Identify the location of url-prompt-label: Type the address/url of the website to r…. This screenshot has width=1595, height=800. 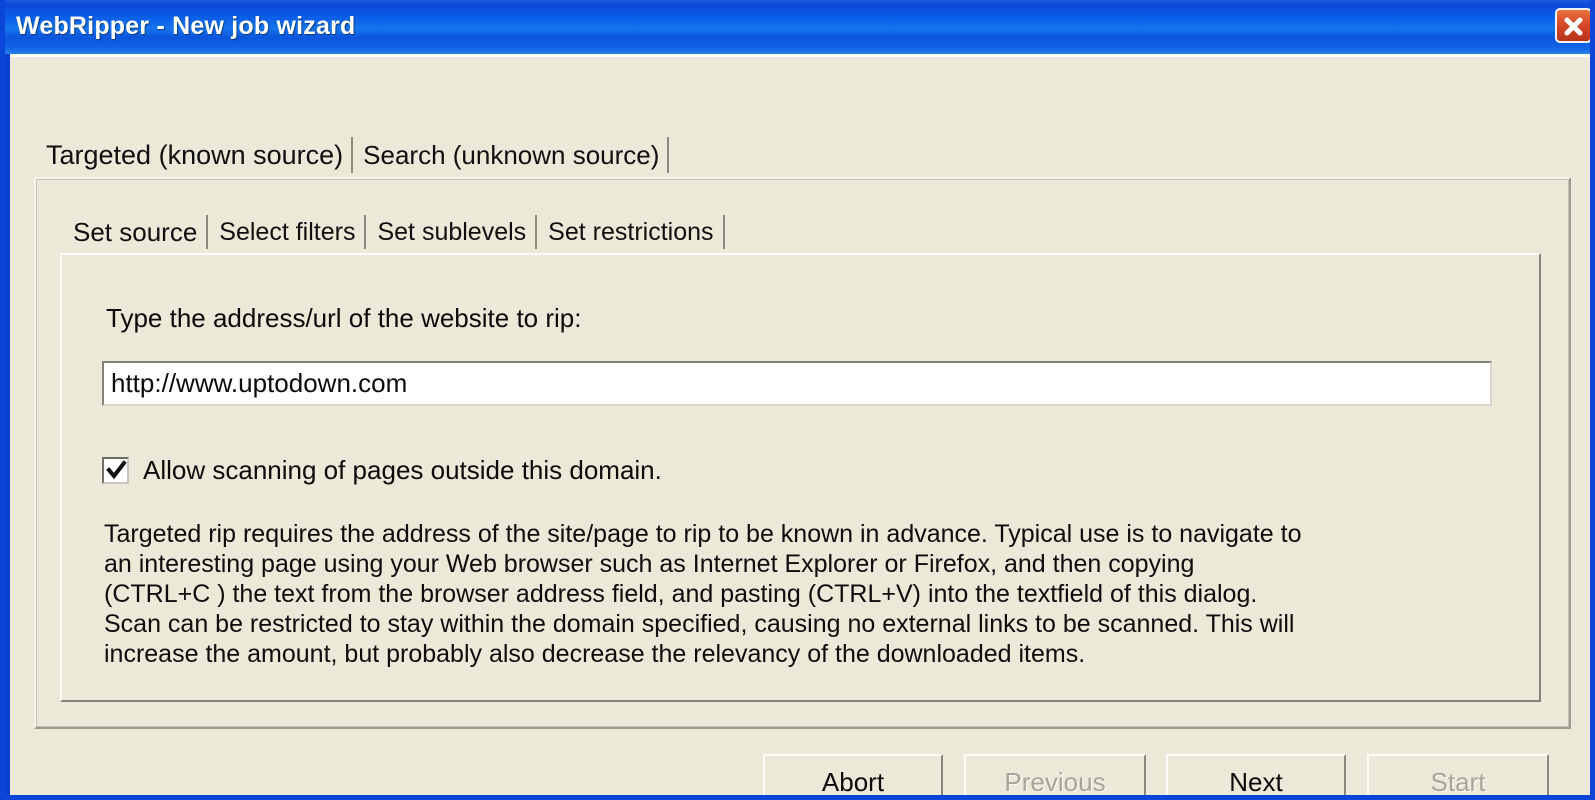
(344, 318).